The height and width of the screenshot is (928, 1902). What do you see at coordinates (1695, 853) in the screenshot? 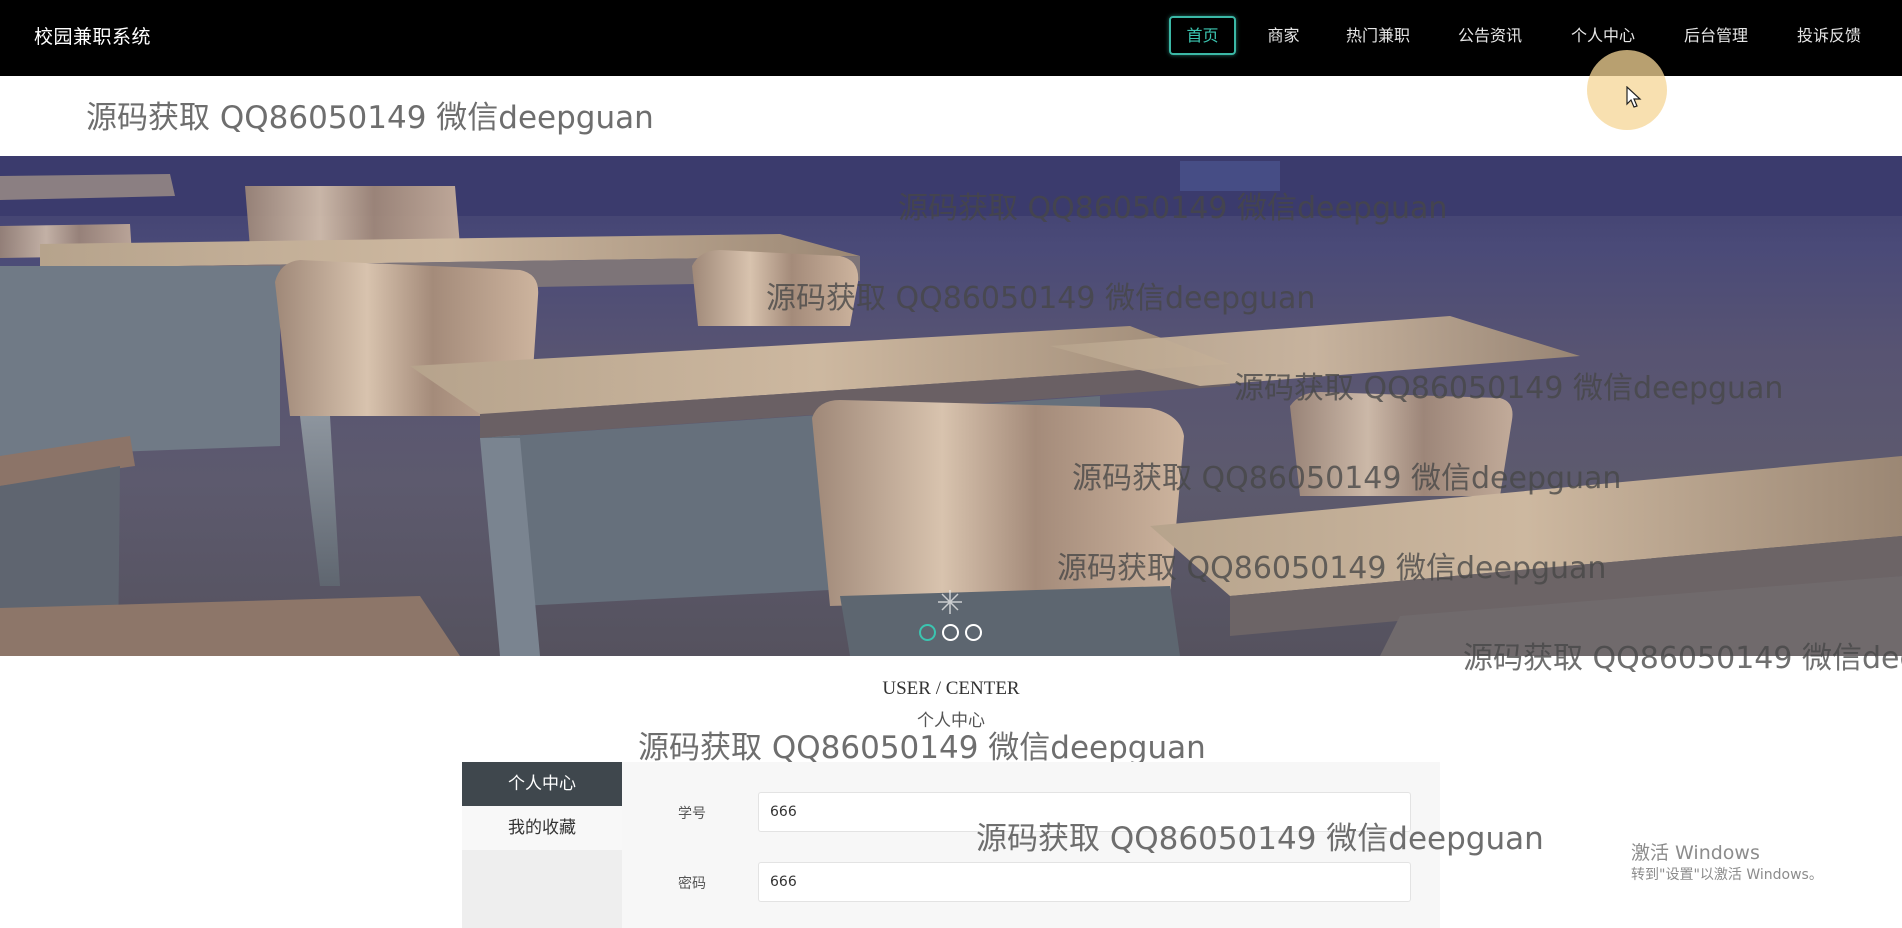
I see `windows-activation-title: 激活 Windows` at bounding box center [1695, 853].